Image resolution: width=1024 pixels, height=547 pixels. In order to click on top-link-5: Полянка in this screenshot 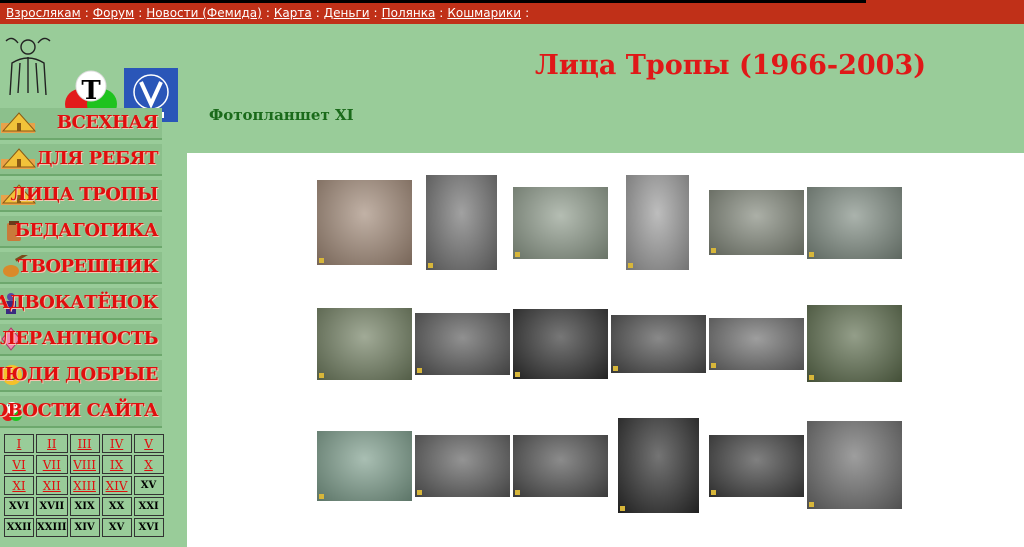, I will do `click(409, 13)`.